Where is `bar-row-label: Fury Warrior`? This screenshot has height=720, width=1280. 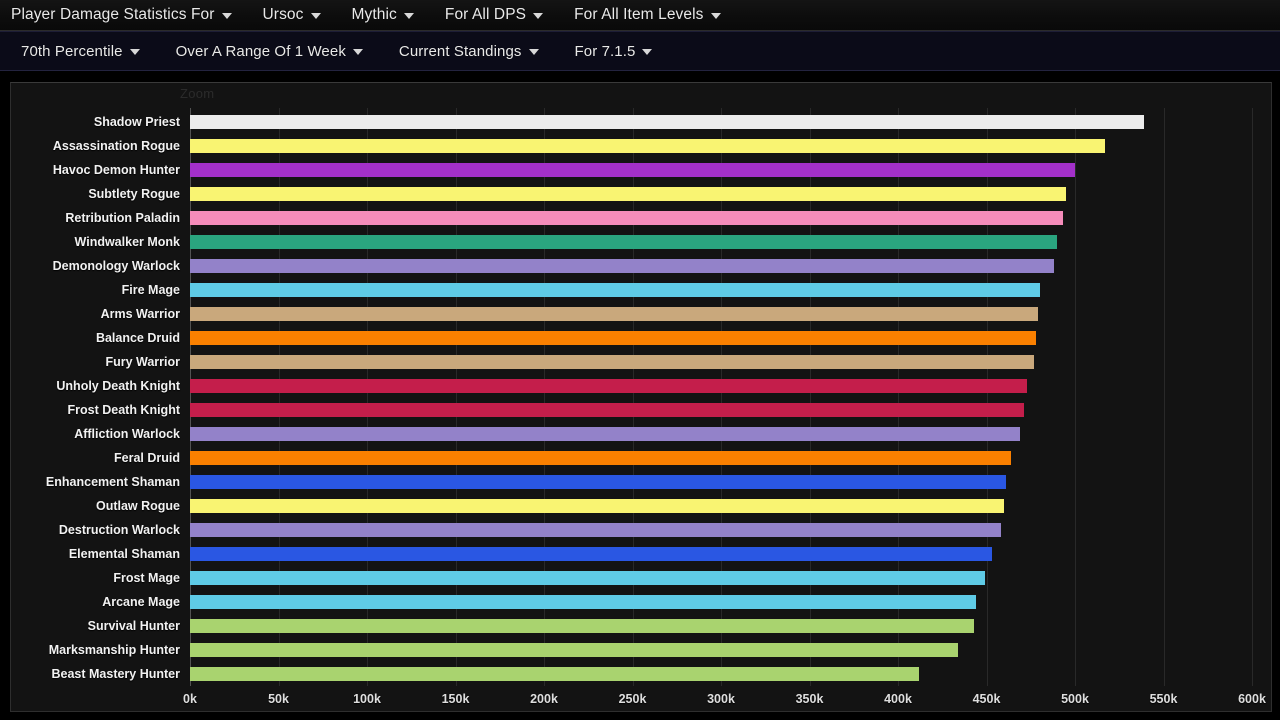 bar-row-label: Fury Warrior is located at coordinates (142, 362).